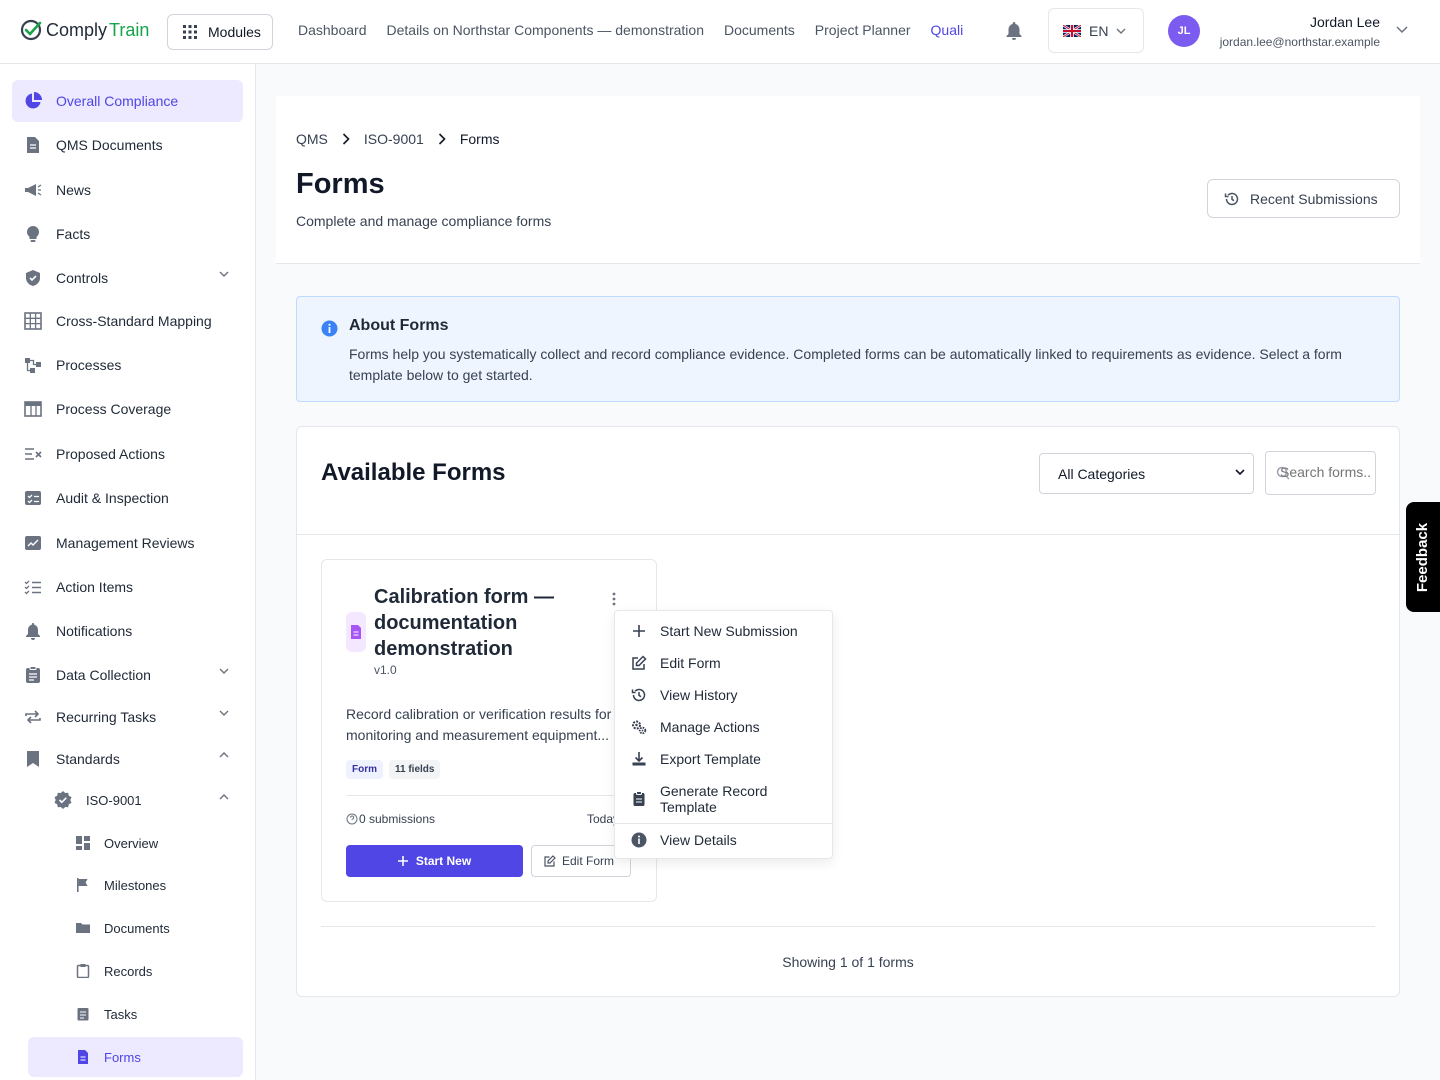 Image resolution: width=1440 pixels, height=1080 pixels. What do you see at coordinates (394, 139) in the screenshot?
I see `breadcrumb-iso-9001: ISO-9001` at bounding box center [394, 139].